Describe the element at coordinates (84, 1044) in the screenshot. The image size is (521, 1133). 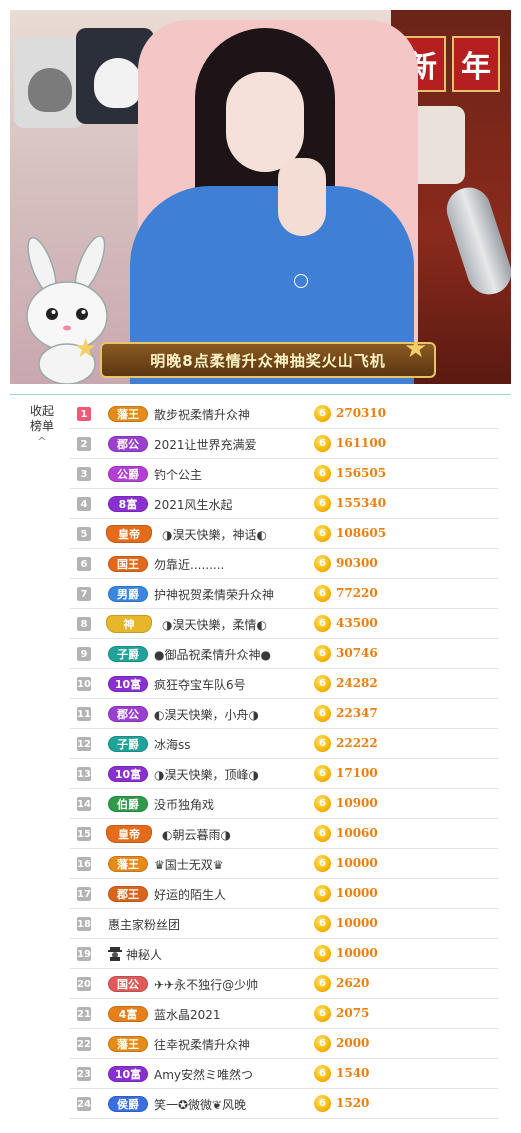
I see `rank-number: 22` at that location.